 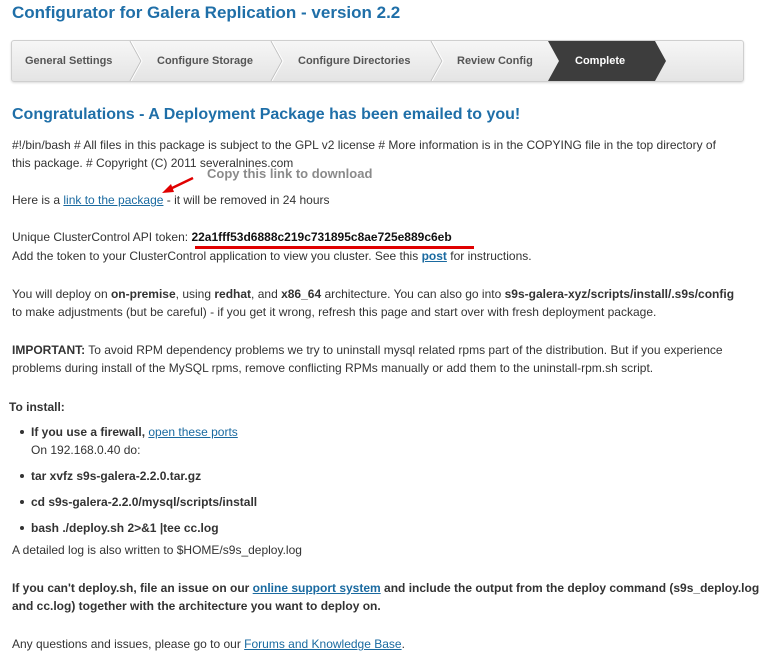 I want to click on open-ports-link: open these ports, so click(x=192, y=432).